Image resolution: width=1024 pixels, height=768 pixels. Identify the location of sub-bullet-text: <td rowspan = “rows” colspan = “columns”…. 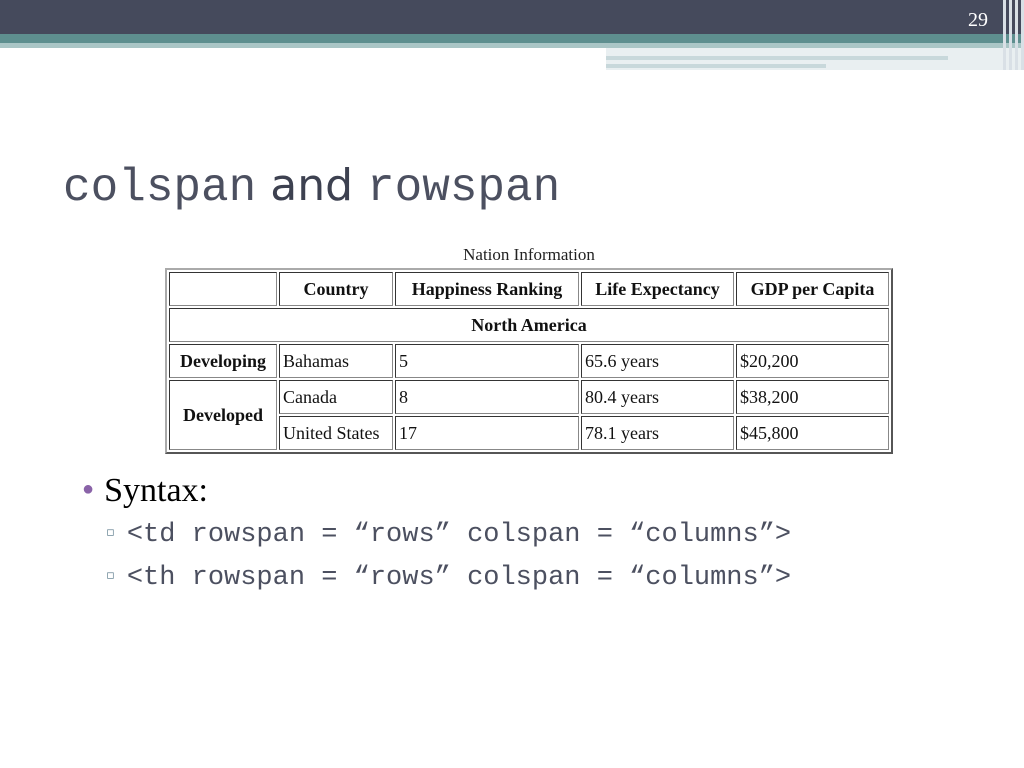
(459, 535).